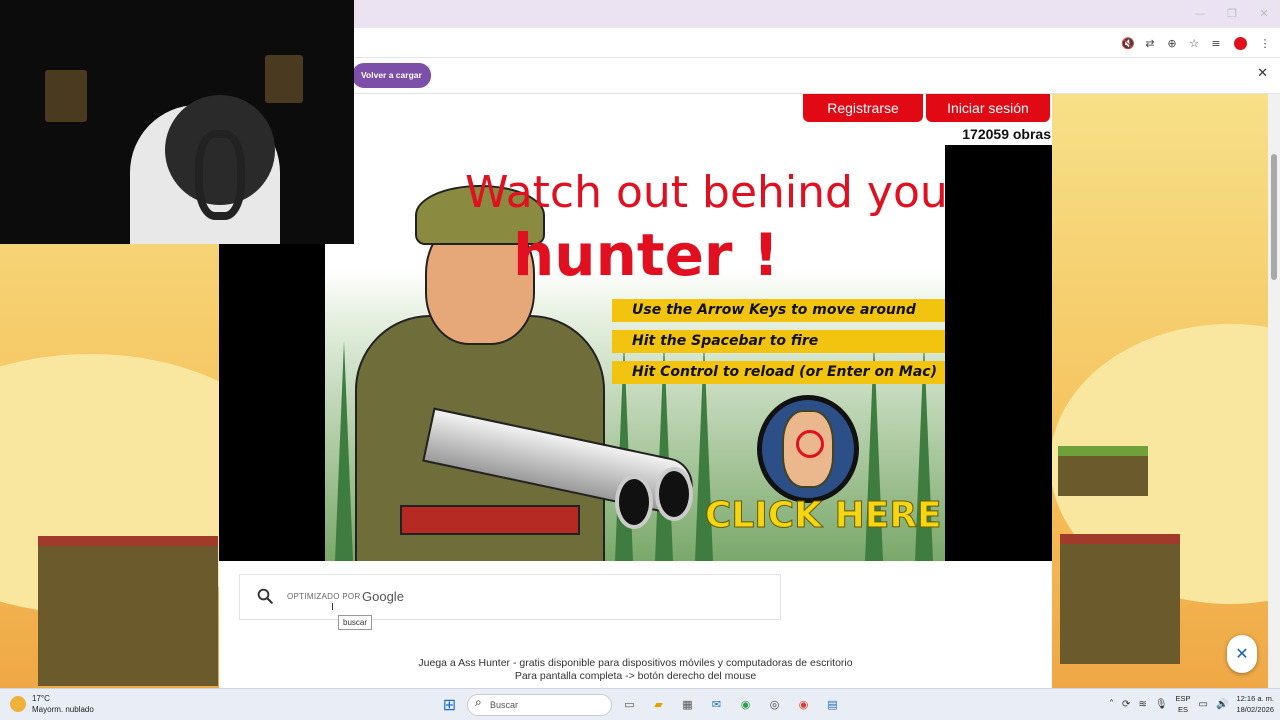  Describe the element at coordinates (265, 596) in the screenshot. I see `search-icon` at that location.